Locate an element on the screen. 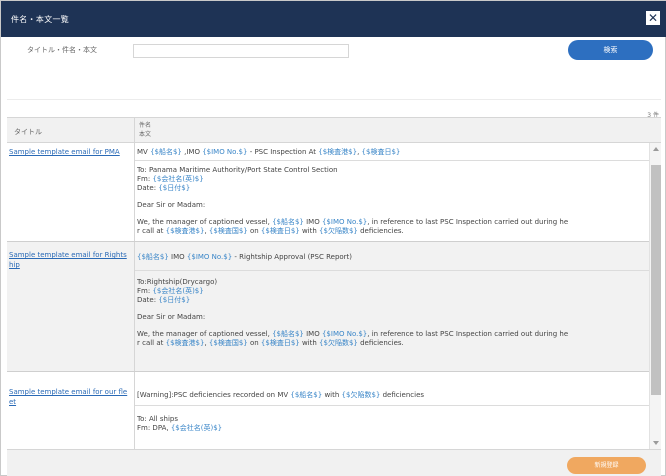 This screenshot has width=666, height=476. search-input is located at coordinates (241, 51).